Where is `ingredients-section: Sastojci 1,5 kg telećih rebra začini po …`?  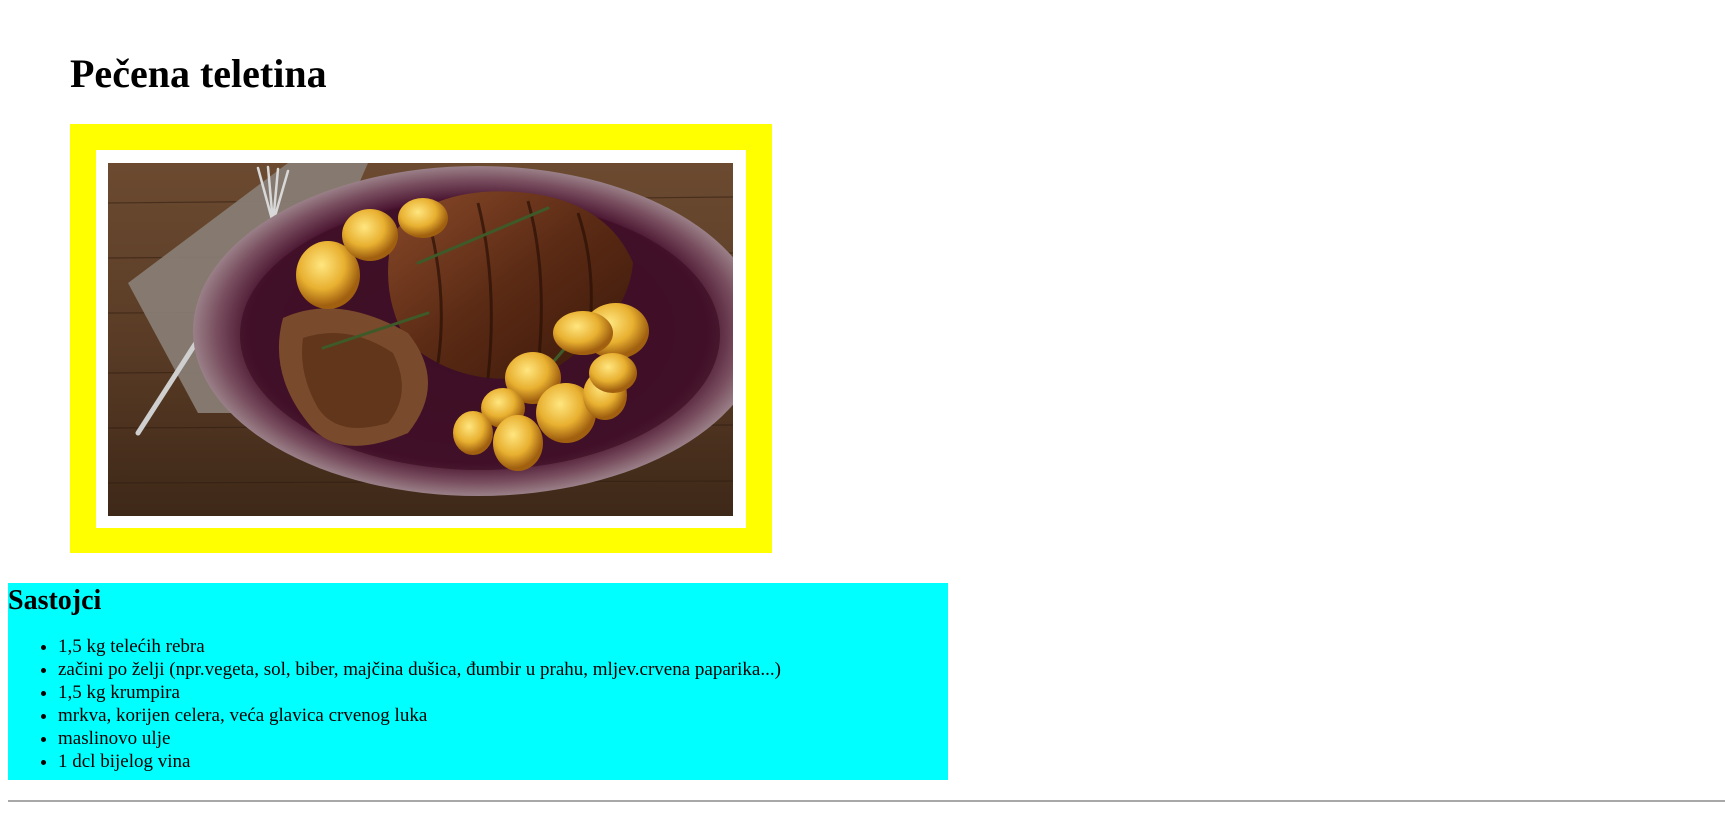
ingredients-section: Sastojci 1,5 kg telećih rebra začini po … is located at coordinates (478, 681).